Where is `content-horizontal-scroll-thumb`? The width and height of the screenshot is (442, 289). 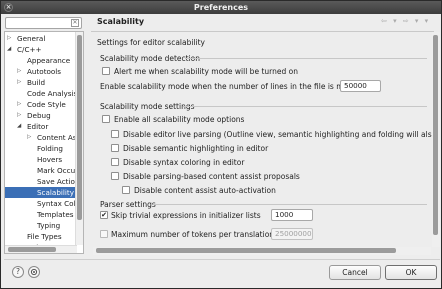
content-horizontal-scroll-thumb is located at coordinates (246, 250).